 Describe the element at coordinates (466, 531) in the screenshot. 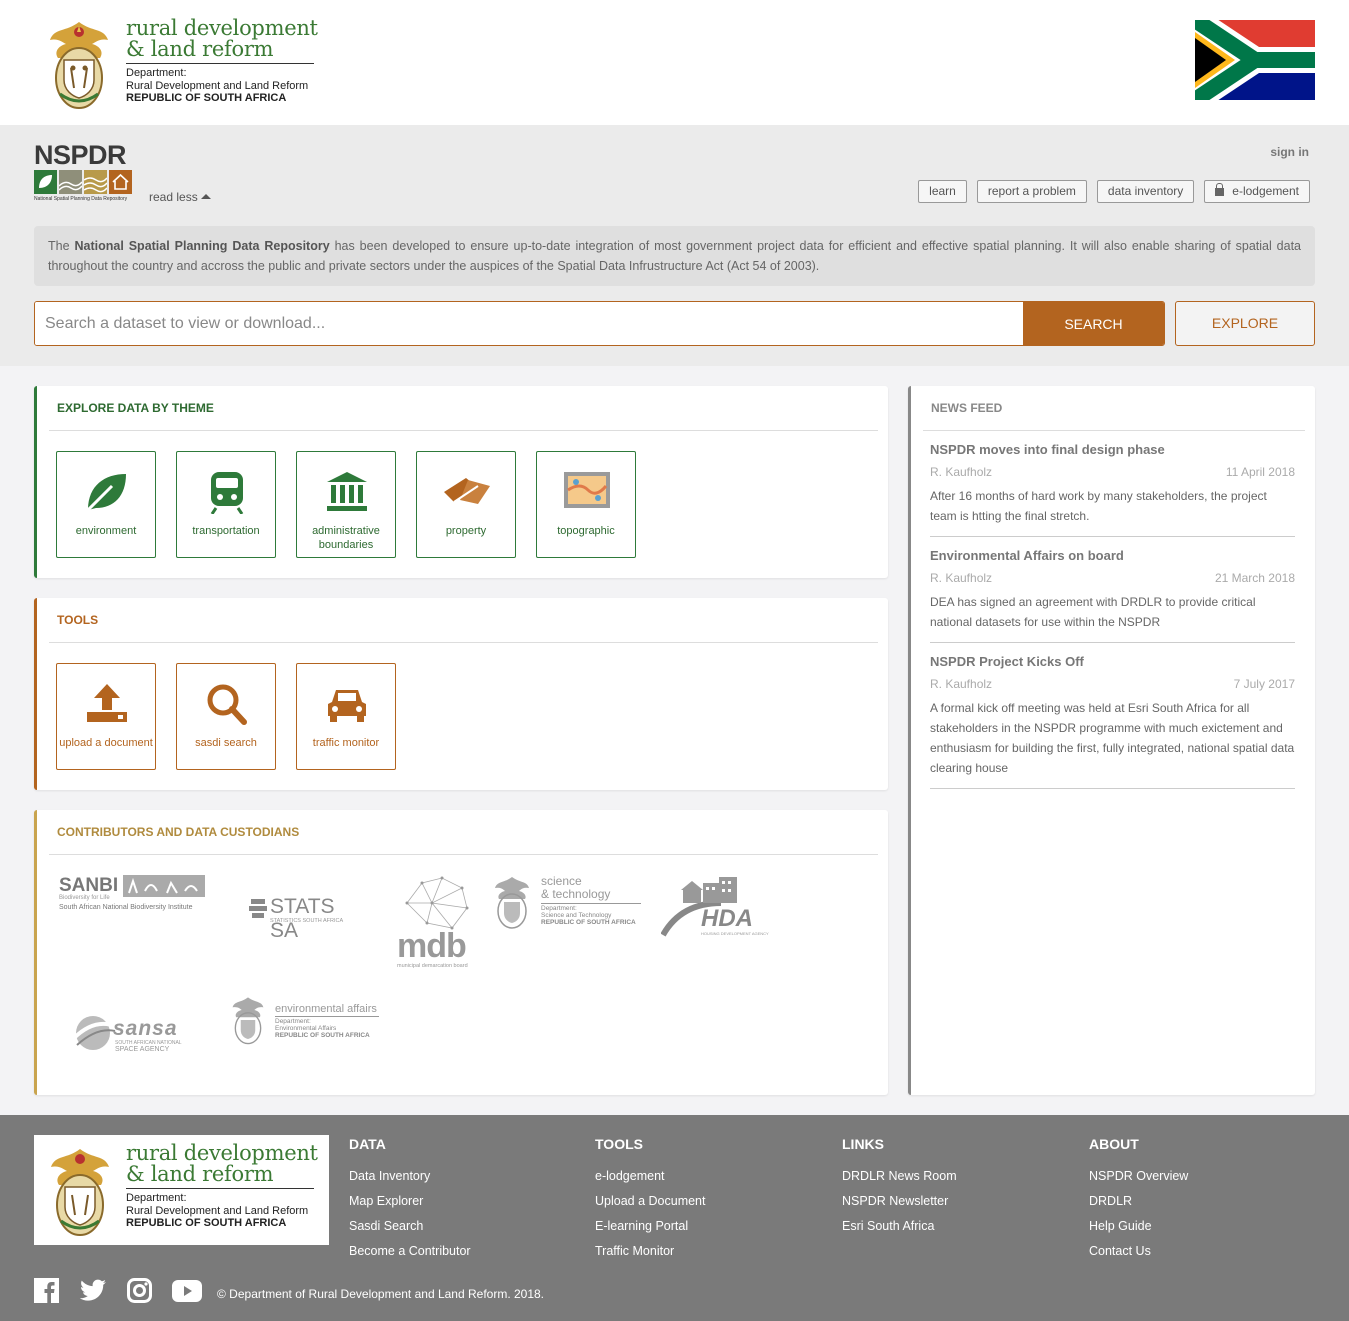

I see `theme-label: property` at that location.